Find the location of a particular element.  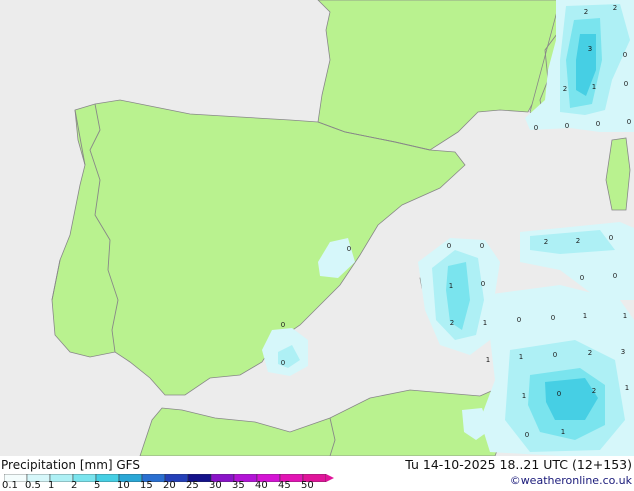

colorbar-tick-label: 45 is located at coordinates (284, 485).